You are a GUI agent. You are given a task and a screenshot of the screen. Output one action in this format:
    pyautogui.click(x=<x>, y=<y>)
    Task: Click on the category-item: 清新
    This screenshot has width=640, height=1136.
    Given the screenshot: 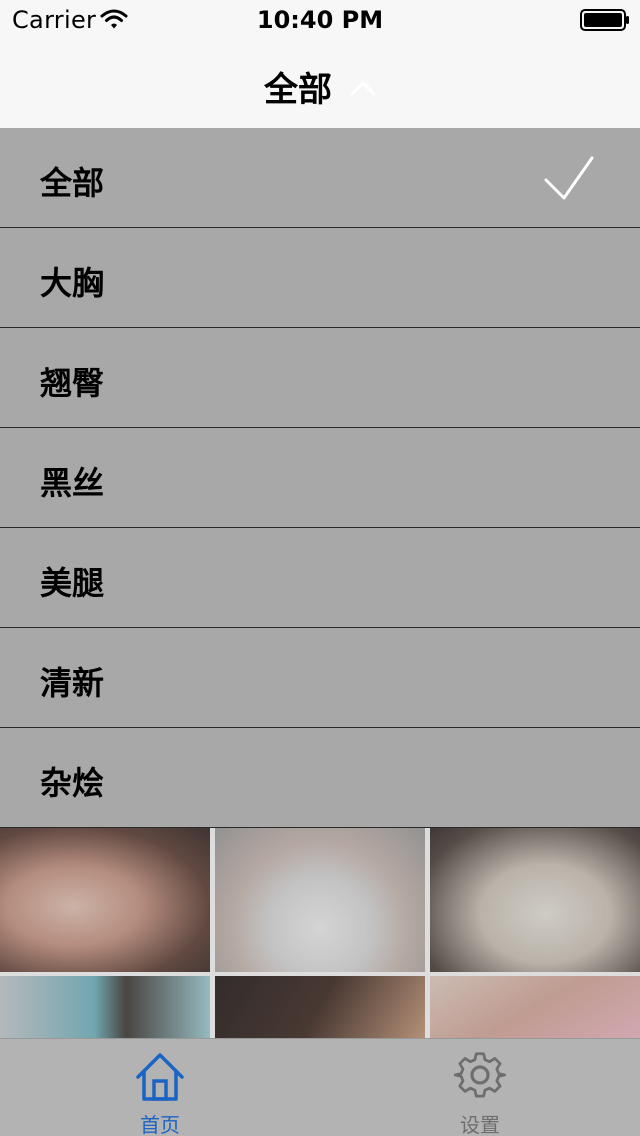 What is the action you would take?
    pyautogui.click(x=320, y=678)
    